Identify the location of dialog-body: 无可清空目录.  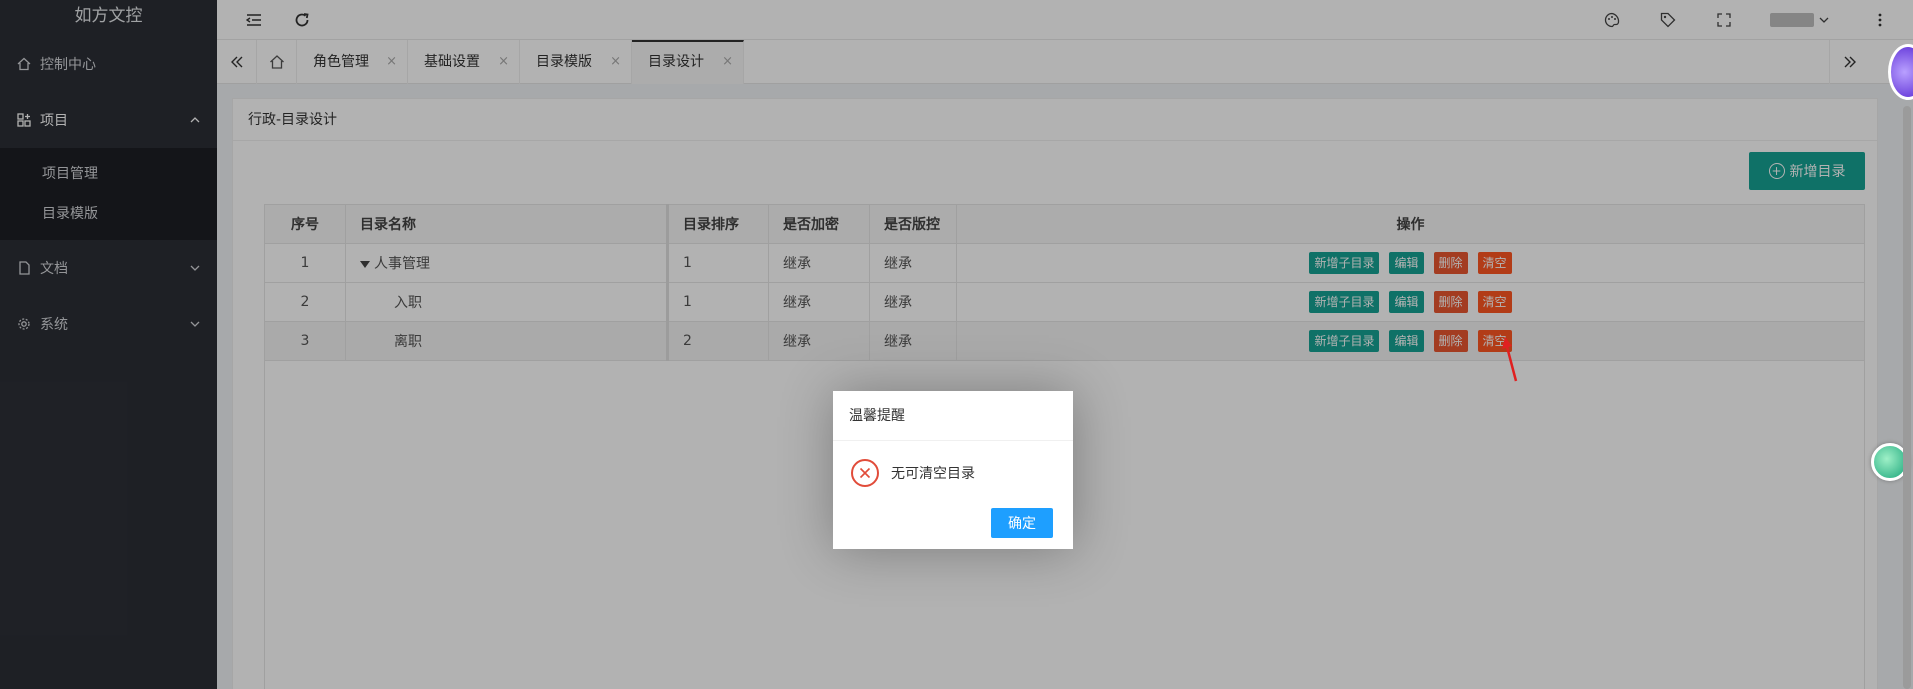
(913, 473).